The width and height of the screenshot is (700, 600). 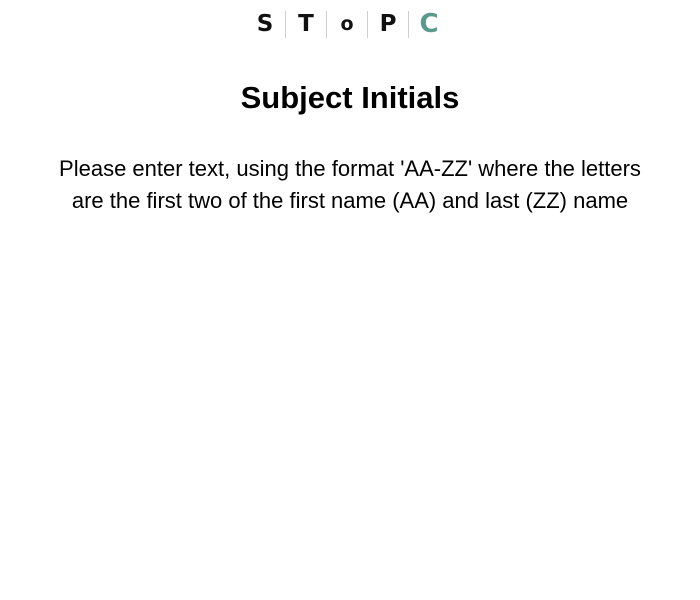 What do you see at coordinates (350, 97) in the screenshot?
I see `page-title: Subject Initials` at bounding box center [350, 97].